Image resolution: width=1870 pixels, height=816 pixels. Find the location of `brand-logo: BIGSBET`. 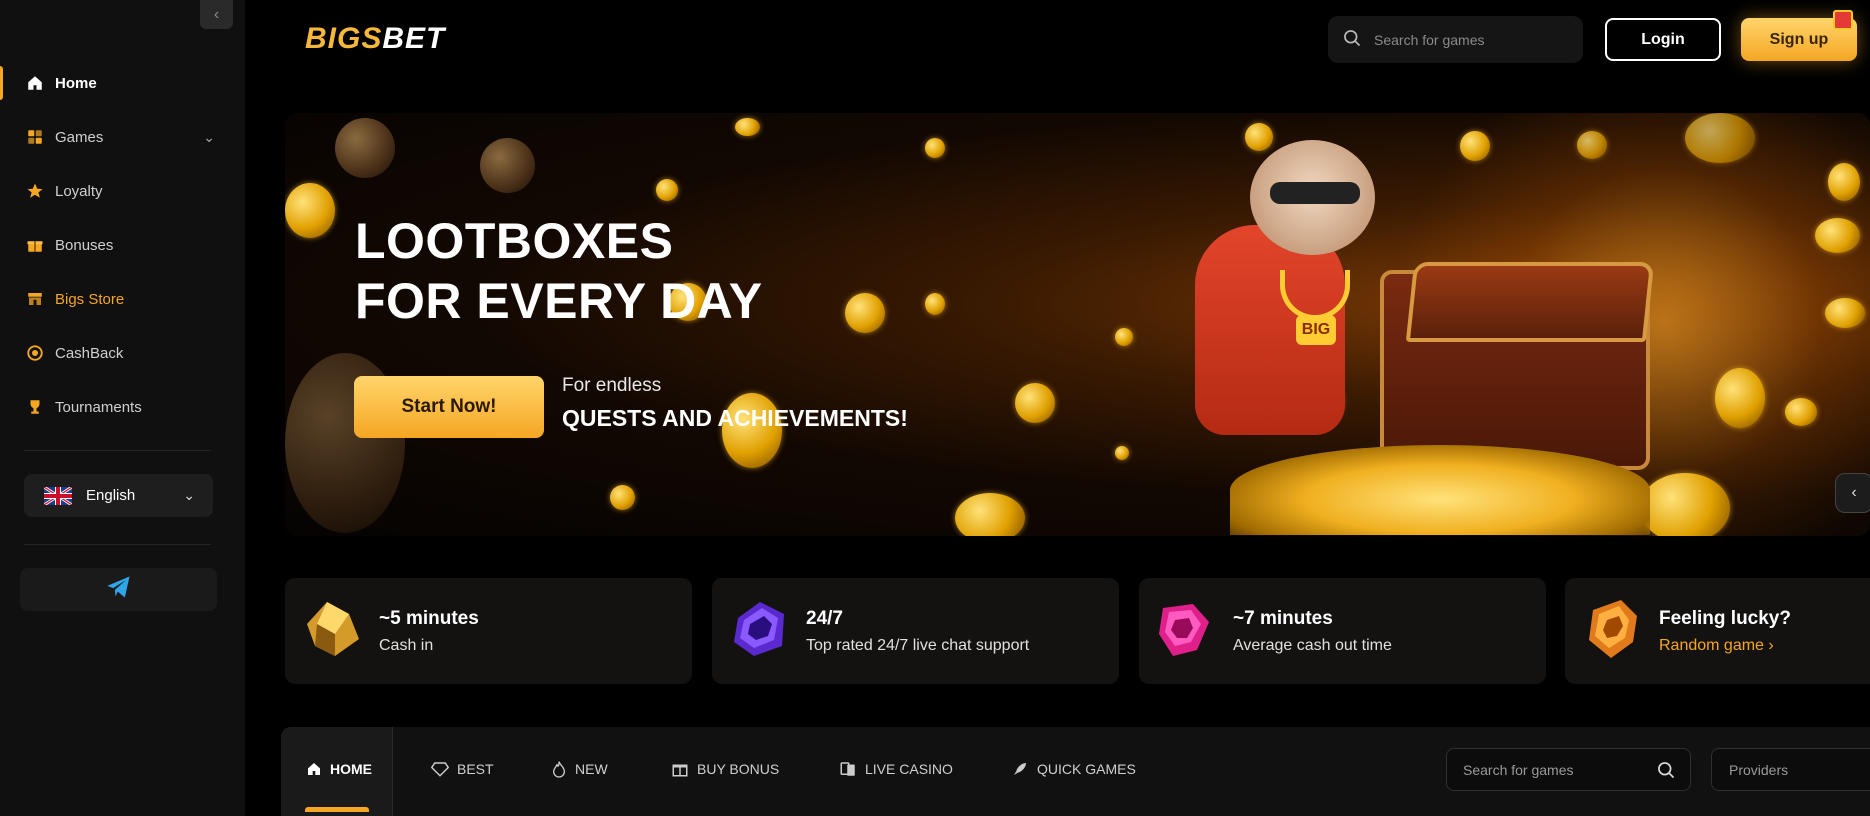

brand-logo: BIGSBET is located at coordinates (375, 39).